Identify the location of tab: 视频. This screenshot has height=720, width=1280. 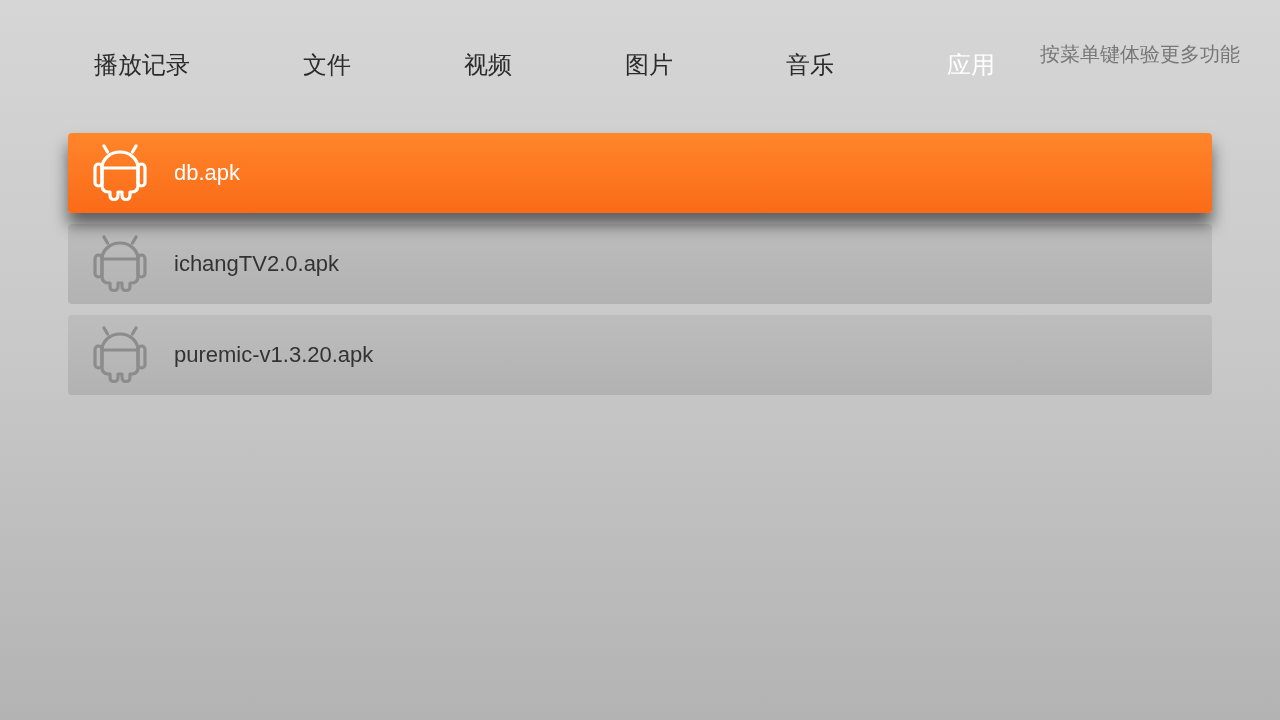
(488, 65).